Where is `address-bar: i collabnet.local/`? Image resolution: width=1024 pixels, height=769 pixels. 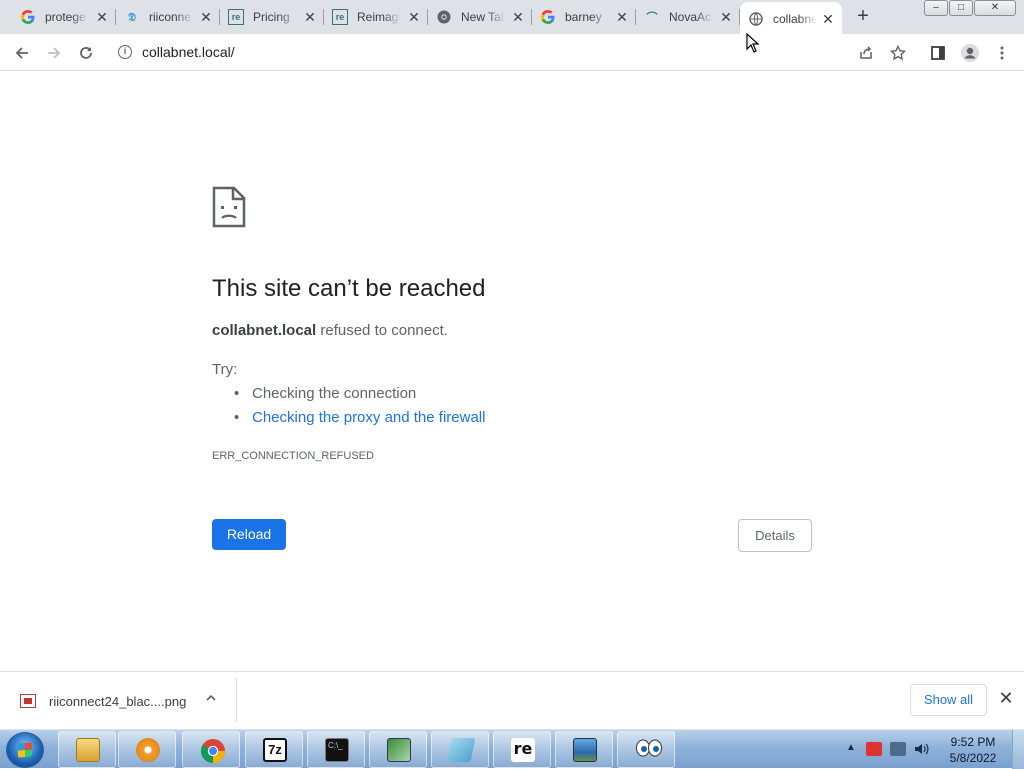 address-bar: i collabnet.local/ is located at coordinates (478, 52).